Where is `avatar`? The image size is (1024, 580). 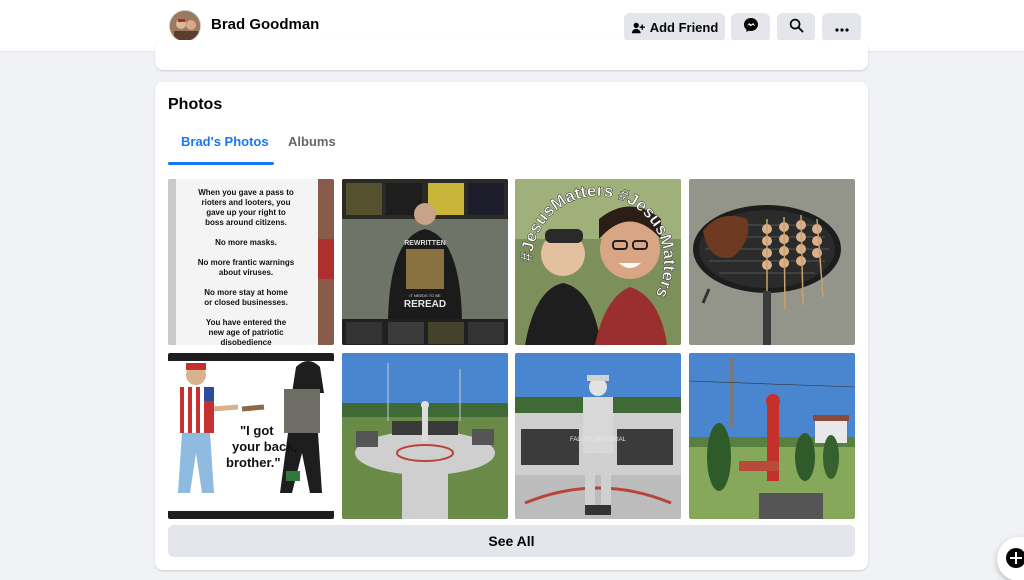
avatar is located at coordinates (185, 26).